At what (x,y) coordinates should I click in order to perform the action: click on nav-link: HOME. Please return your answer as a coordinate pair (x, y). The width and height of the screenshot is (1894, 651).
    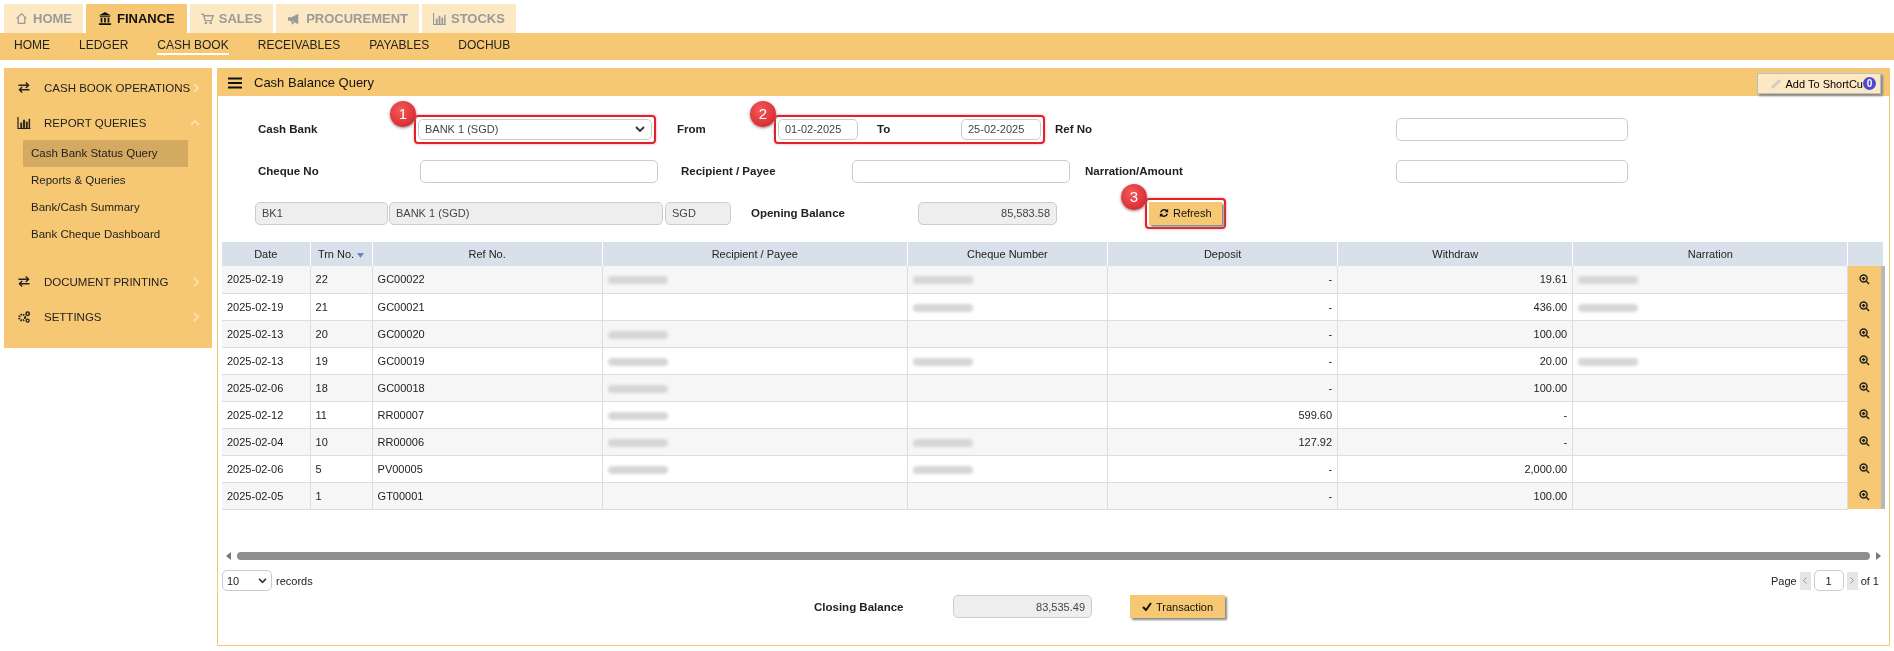
    Looking at the image, I should click on (32, 46).